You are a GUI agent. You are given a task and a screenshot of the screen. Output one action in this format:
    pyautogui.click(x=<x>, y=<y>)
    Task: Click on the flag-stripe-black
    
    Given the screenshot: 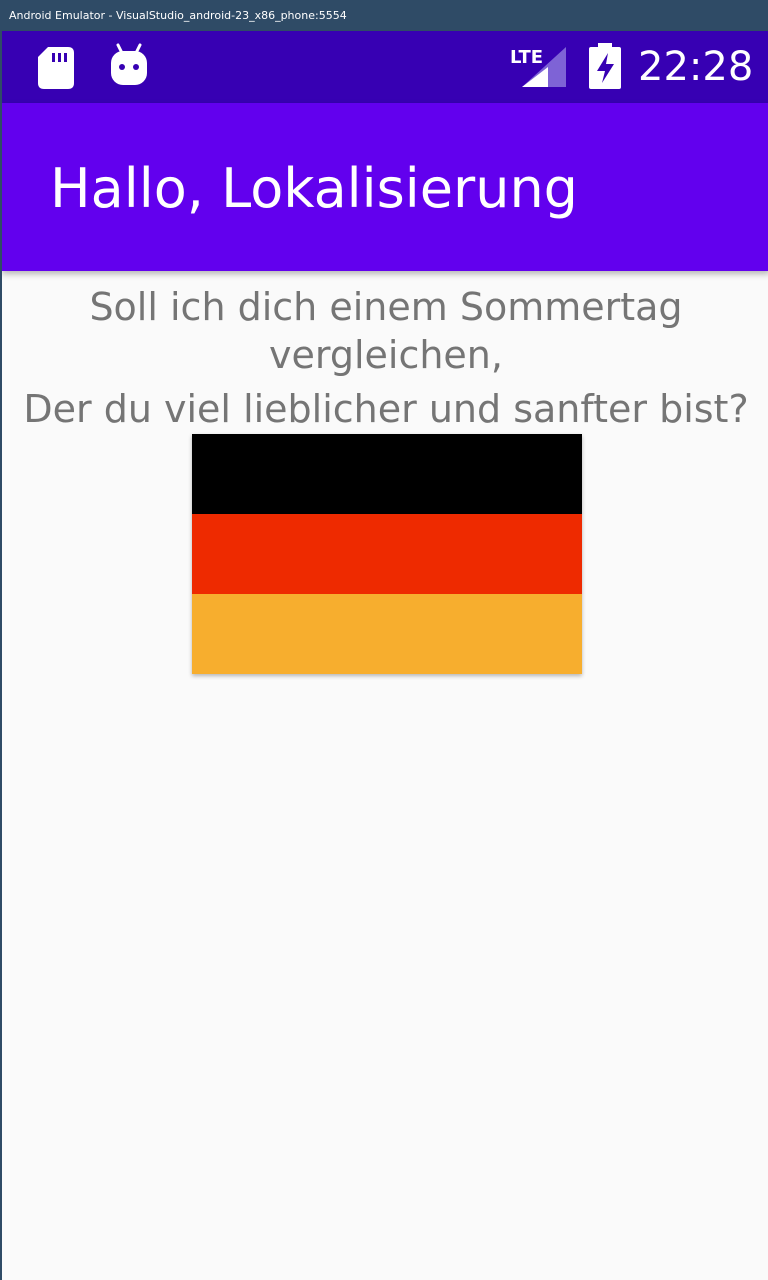 What is the action you would take?
    pyautogui.click(x=387, y=474)
    